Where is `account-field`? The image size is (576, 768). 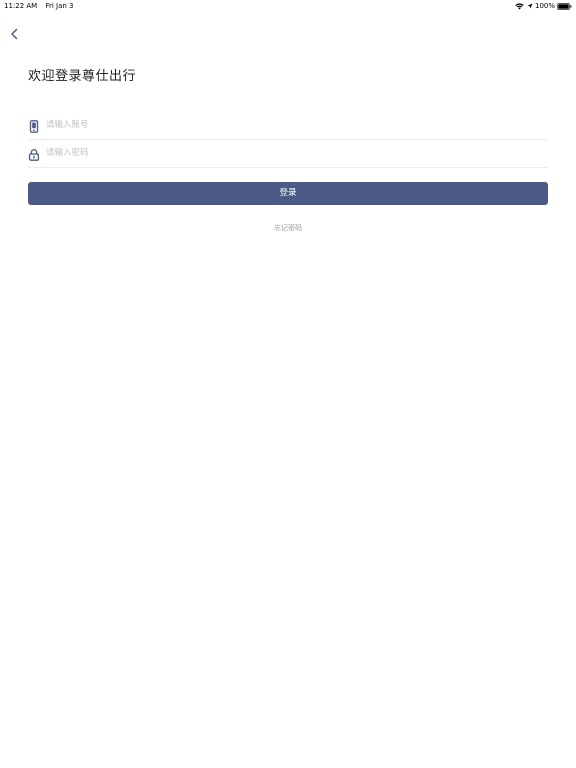
account-field is located at coordinates (288, 125).